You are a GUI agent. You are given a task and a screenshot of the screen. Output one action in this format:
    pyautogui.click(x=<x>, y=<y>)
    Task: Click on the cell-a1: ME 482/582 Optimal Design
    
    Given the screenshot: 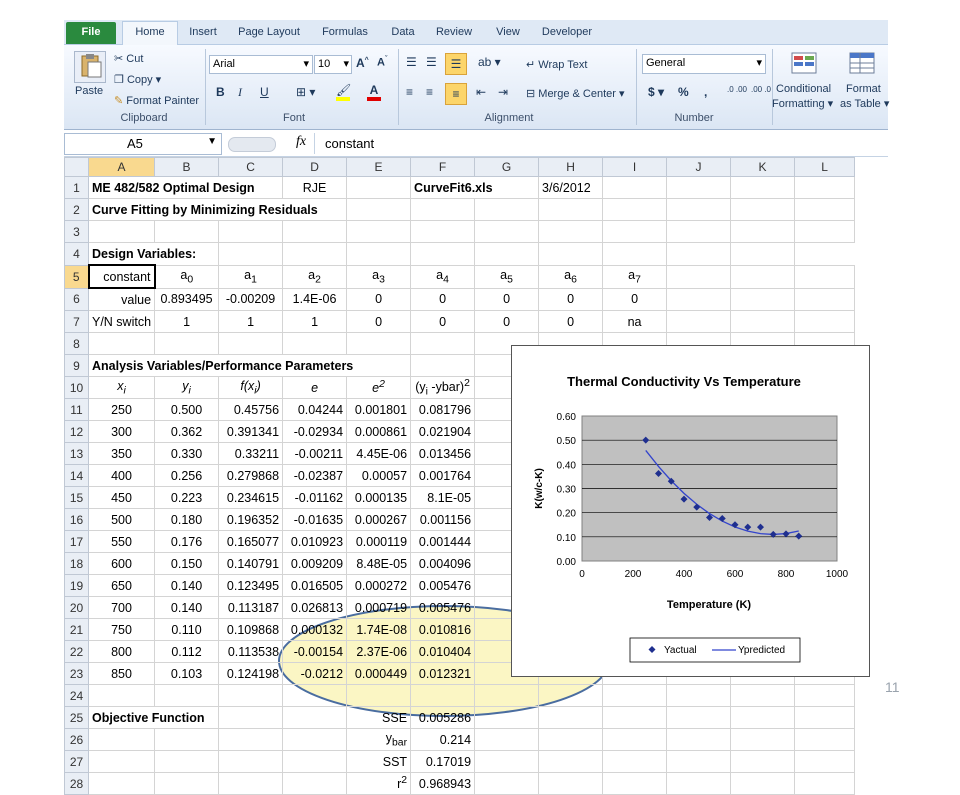 What is the action you would take?
    pyautogui.click(x=185, y=187)
    